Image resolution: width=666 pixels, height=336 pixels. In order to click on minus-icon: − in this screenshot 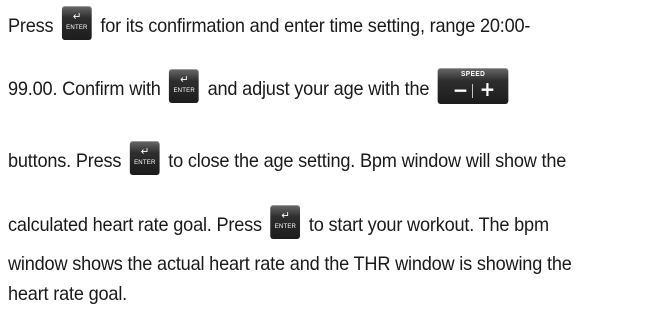, I will do `click(460, 90)`.